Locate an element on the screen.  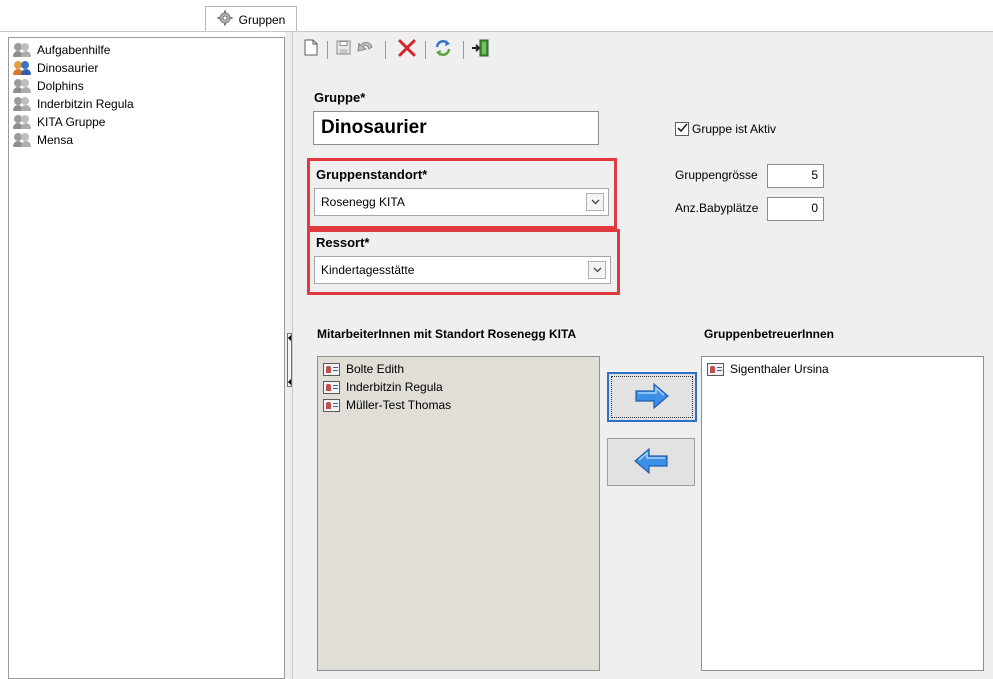
refresh-button is located at coordinates (443, 49).